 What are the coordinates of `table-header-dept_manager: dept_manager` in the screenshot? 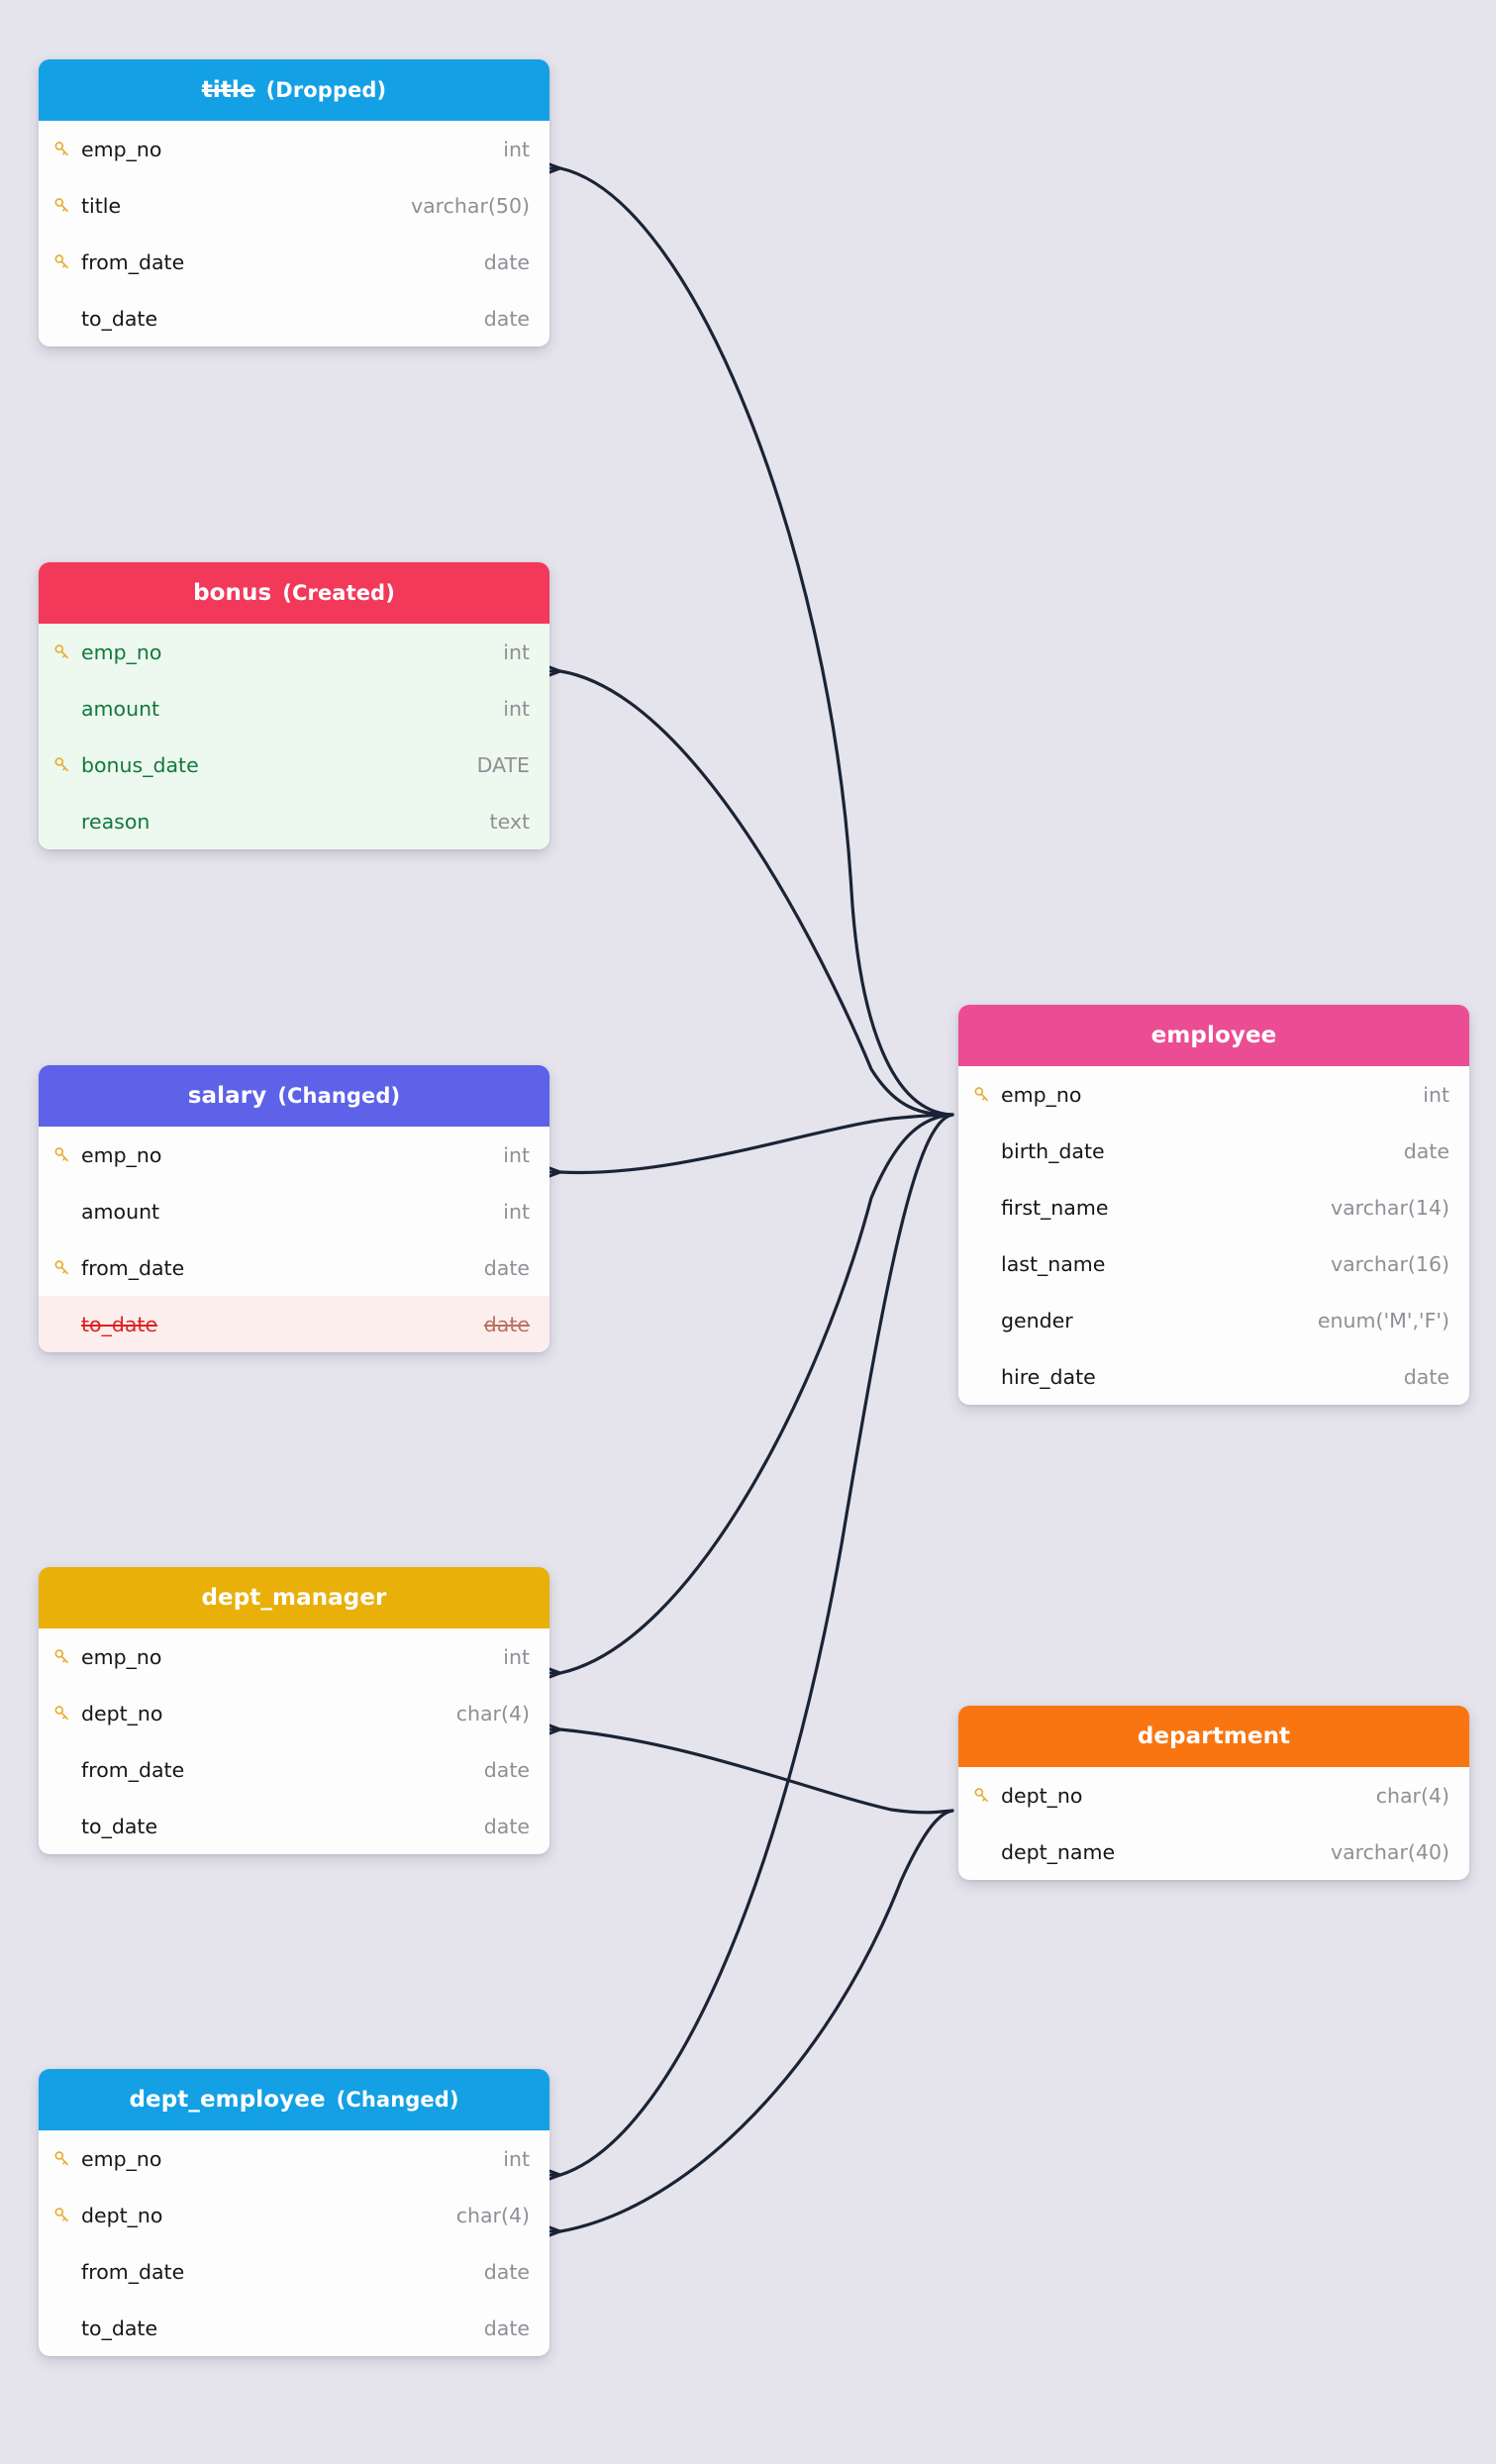 It's located at (294, 1597).